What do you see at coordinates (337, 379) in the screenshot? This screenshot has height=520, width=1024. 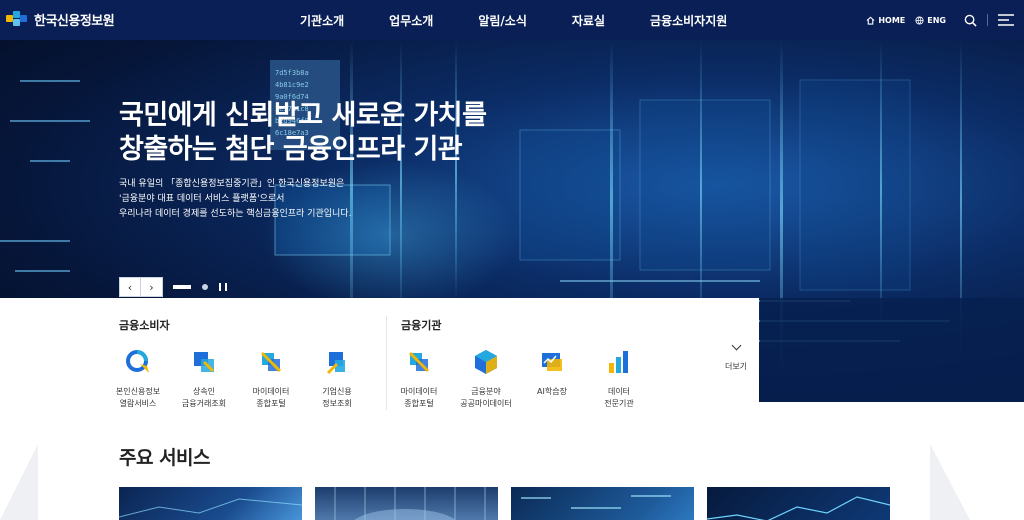 I see `service-corp-credit: 기업신용 정보조회` at bounding box center [337, 379].